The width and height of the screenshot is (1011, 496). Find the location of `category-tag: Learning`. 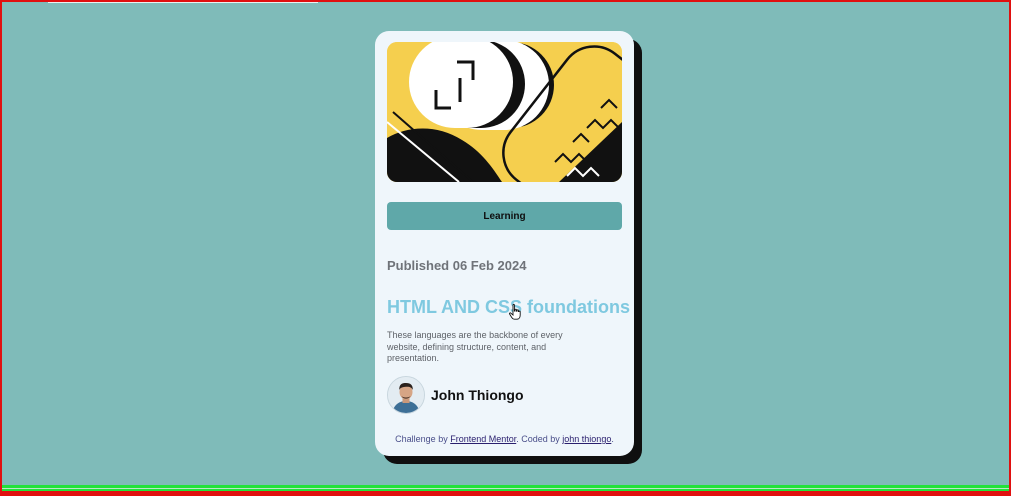

category-tag: Learning is located at coordinates (504, 216).